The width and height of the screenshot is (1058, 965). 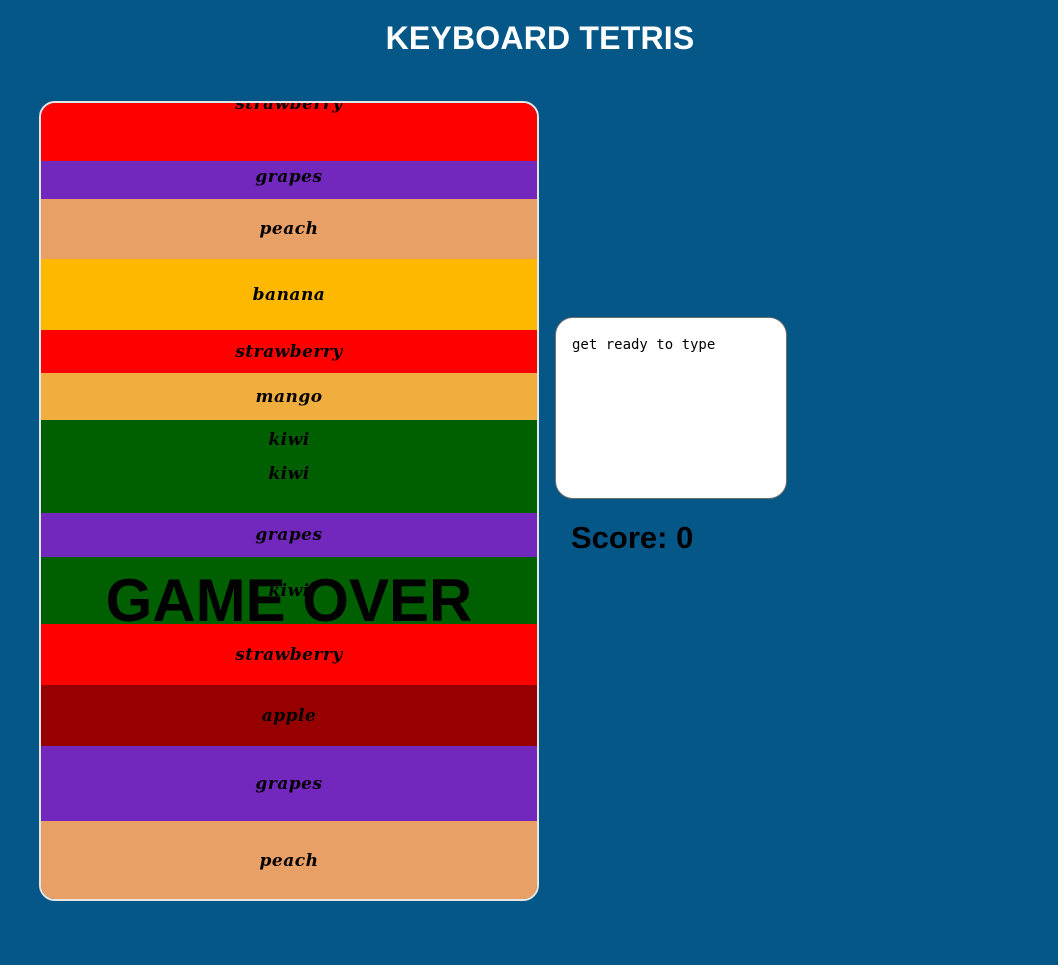 I want to click on typing-input: get ready to type, so click(x=671, y=408).